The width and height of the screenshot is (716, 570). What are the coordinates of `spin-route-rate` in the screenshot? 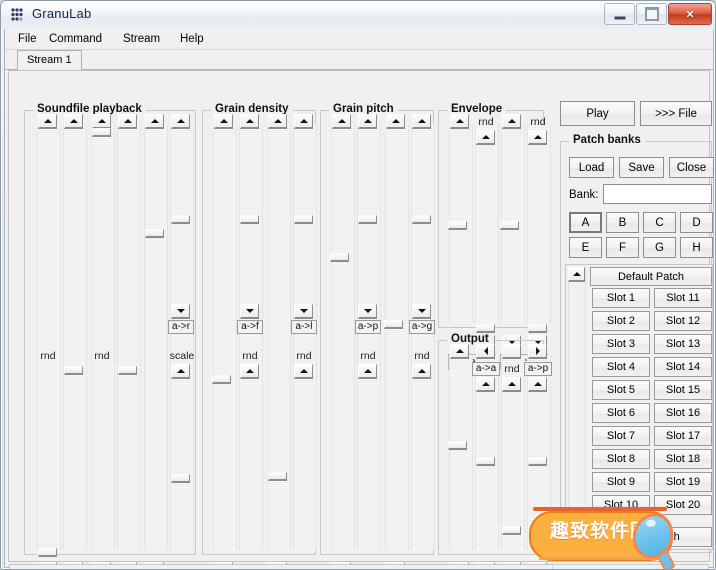 It's located at (180, 311).